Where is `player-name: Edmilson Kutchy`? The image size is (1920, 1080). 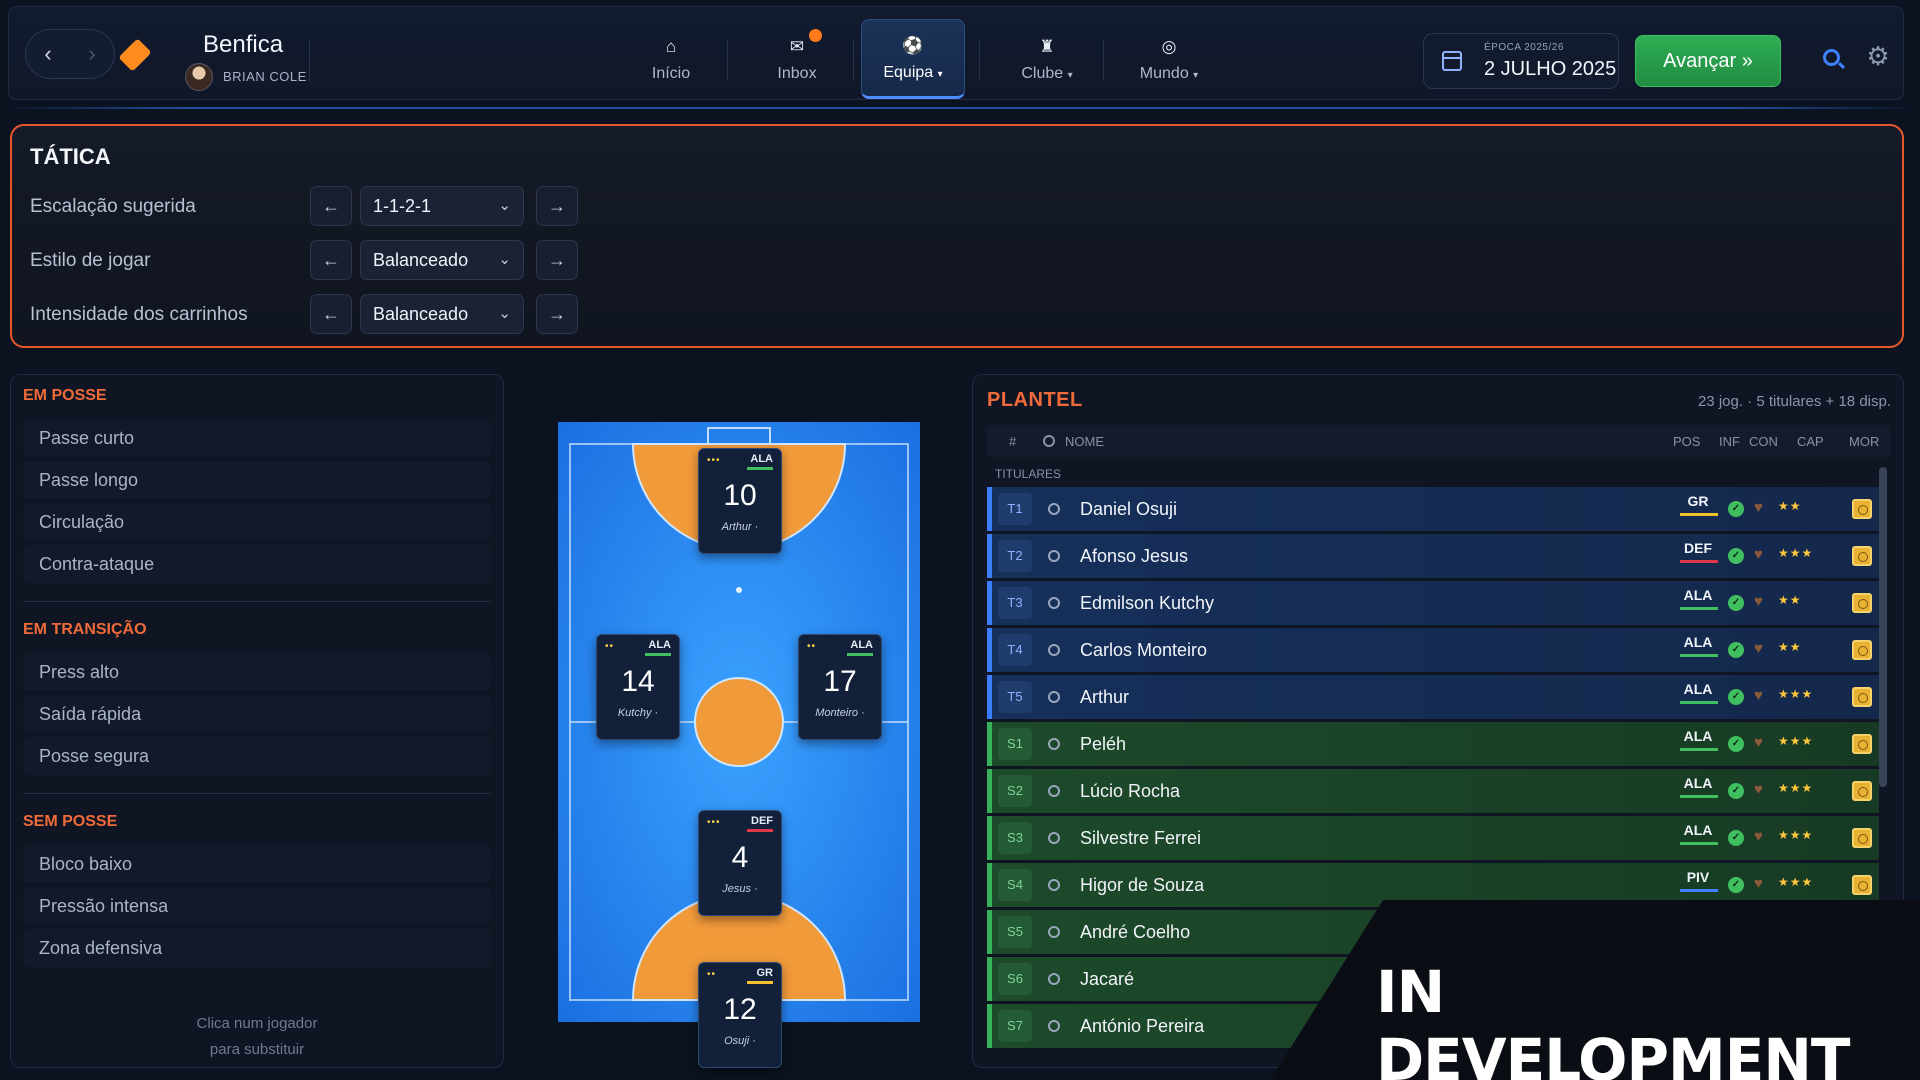
player-name: Edmilson Kutchy is located at coordinates (1147, 603).